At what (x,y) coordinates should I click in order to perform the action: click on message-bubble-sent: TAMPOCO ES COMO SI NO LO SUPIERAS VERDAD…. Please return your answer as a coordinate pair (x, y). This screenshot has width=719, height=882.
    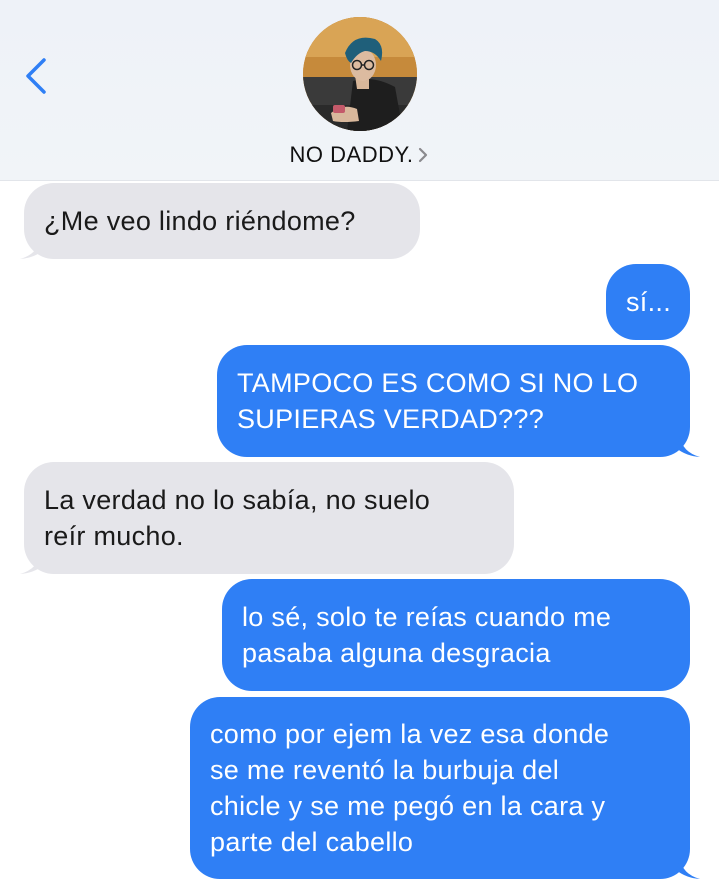
    Looking at the image, I should click on (453, 401).